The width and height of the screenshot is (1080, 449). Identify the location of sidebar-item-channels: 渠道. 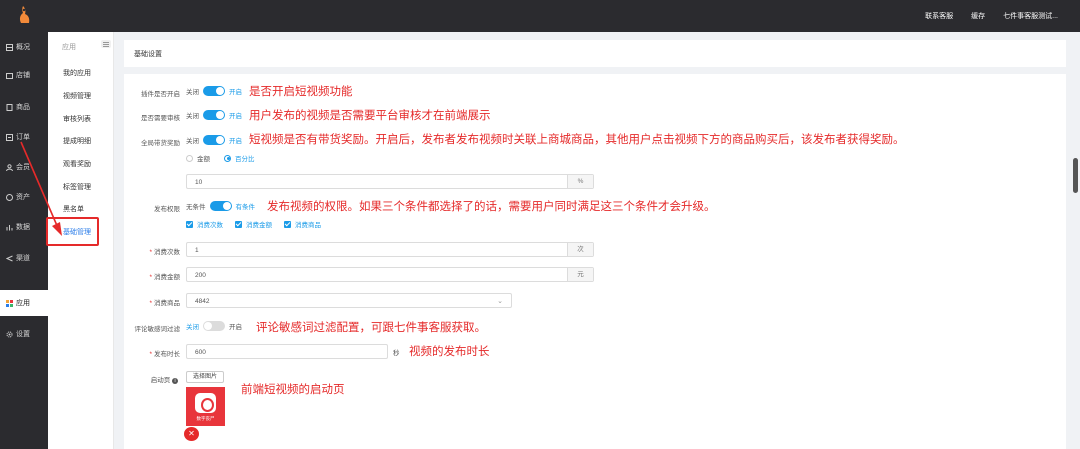
(24, 258).